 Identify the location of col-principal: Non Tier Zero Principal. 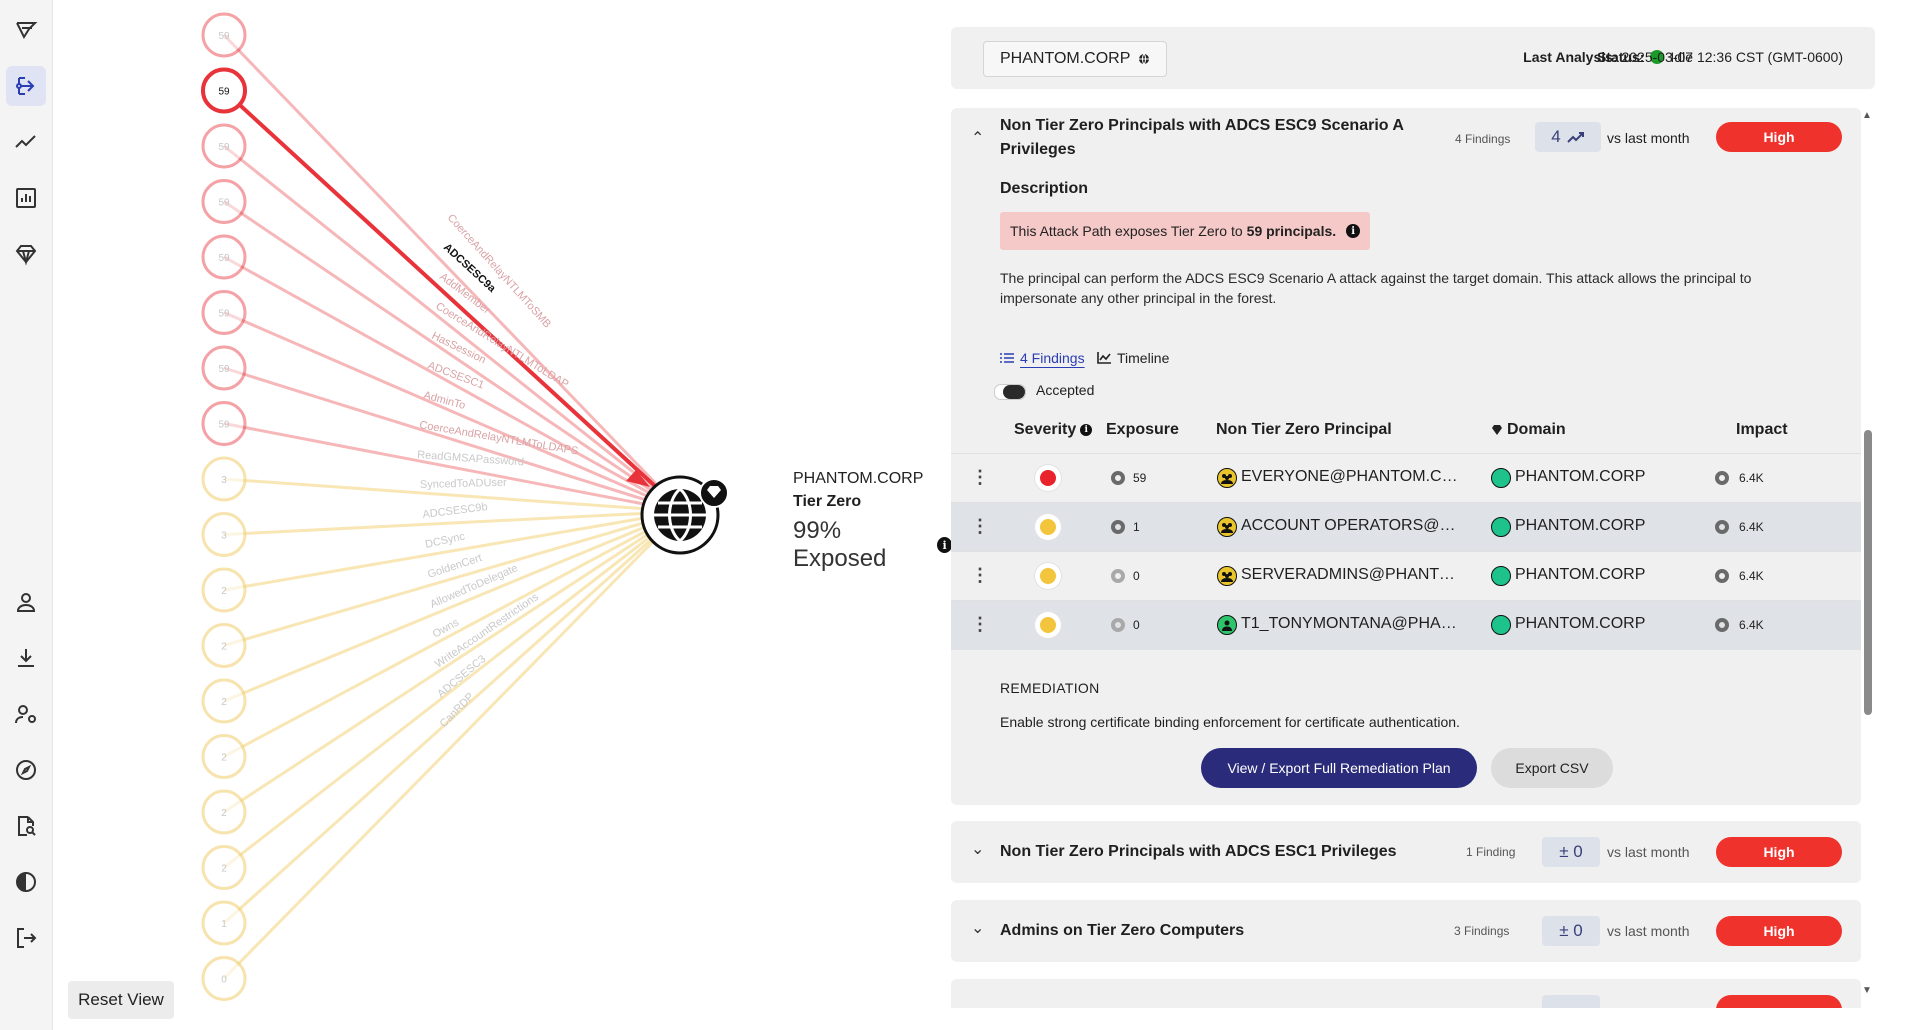
(1304, 430).